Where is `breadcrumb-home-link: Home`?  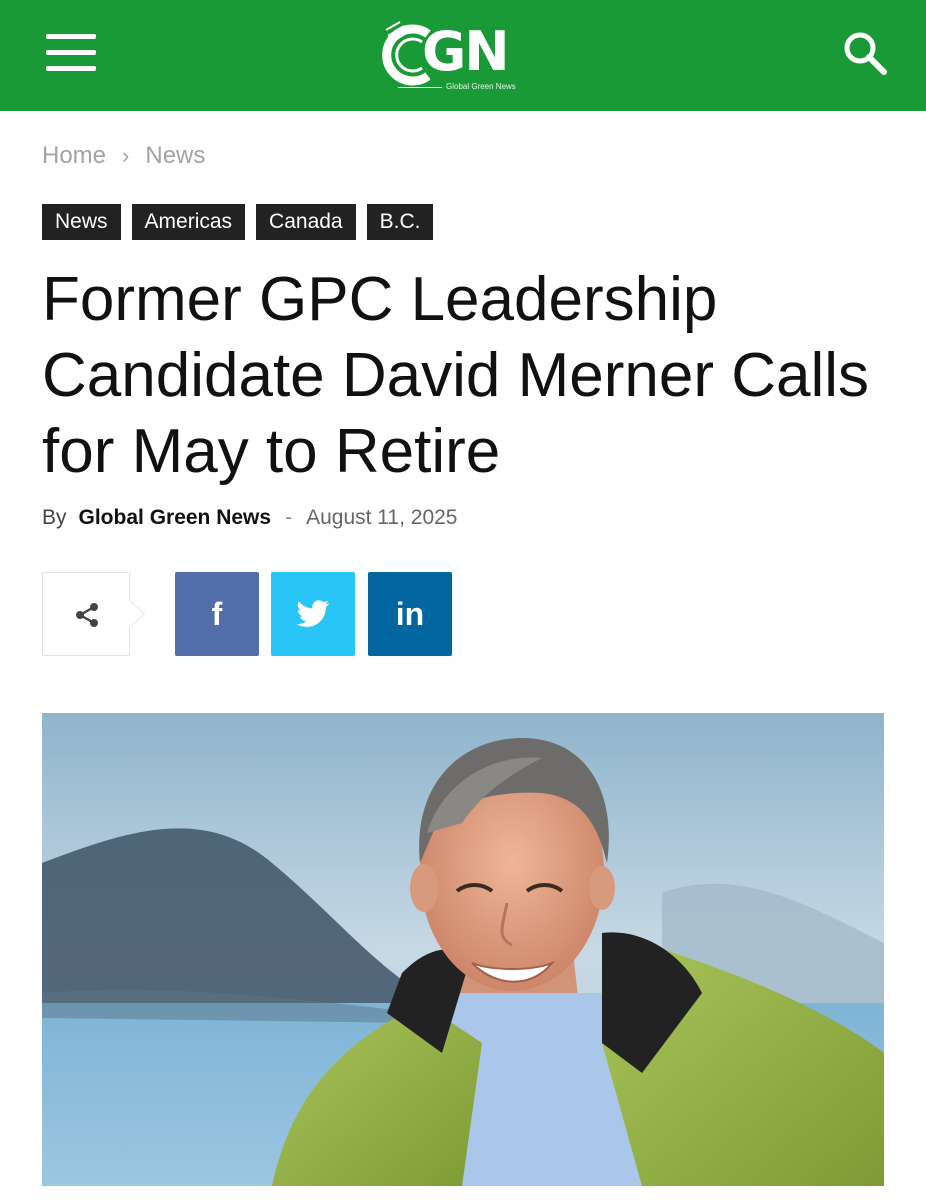
breadcrumb-home-link: Home is located at coordinates (74, 156).